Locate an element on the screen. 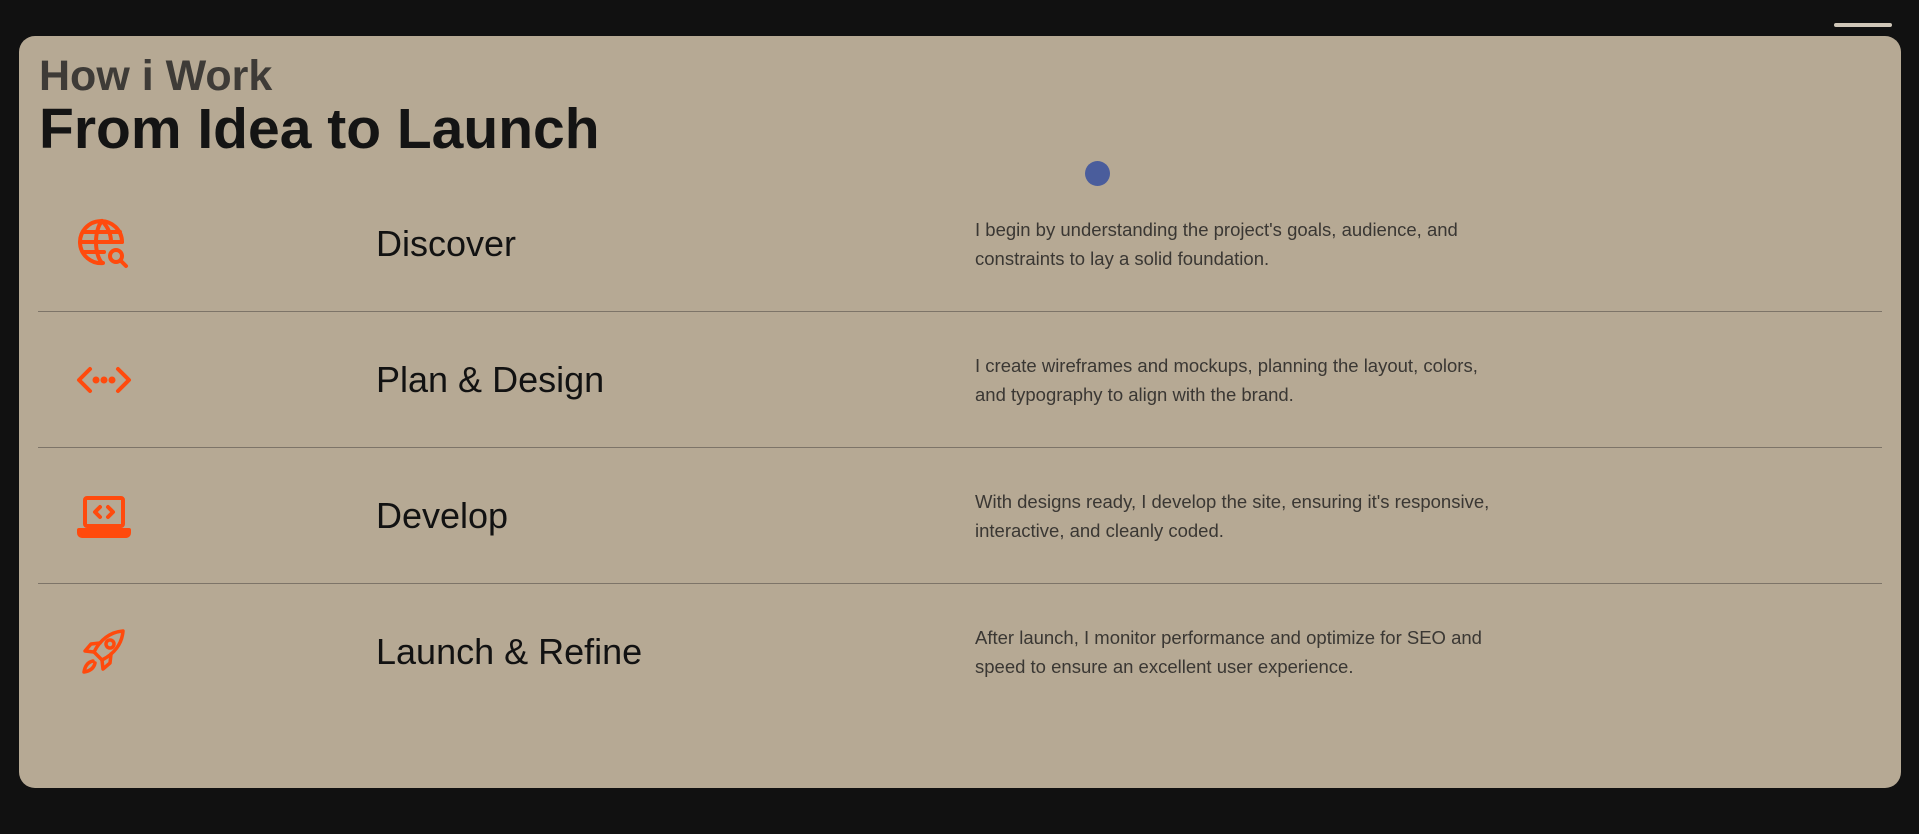 The height and width of the screenshot is (834, 1919). section-header: How i Work From Idea to Launch is located at coordinates (319, 107).